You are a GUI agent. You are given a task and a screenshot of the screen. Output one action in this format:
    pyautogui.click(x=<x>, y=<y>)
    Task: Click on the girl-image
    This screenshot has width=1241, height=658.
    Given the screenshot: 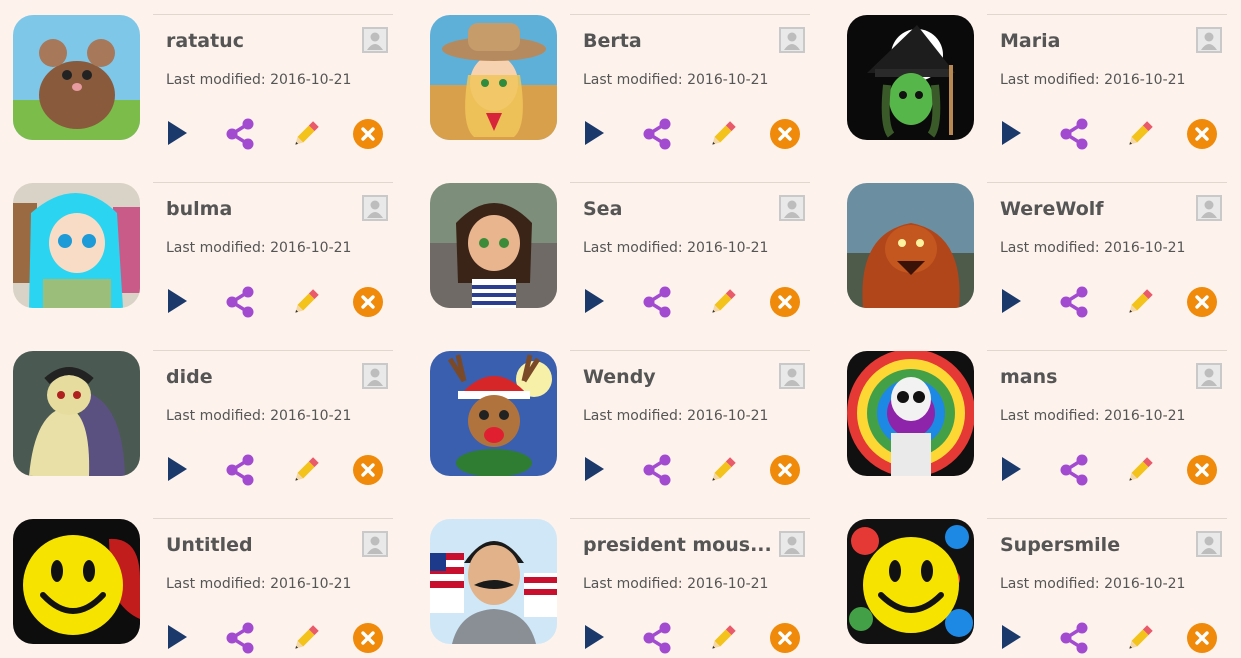 What is the action you would take?
    pyautogui.click(x=493, y=245)
    